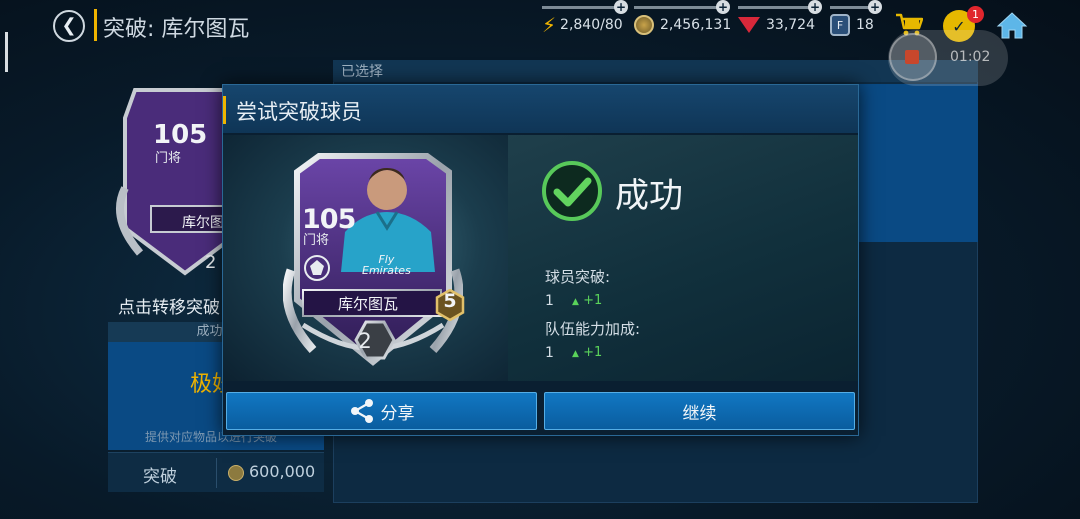  I want to click on gems-plus-icon: +, so click(815, 7).